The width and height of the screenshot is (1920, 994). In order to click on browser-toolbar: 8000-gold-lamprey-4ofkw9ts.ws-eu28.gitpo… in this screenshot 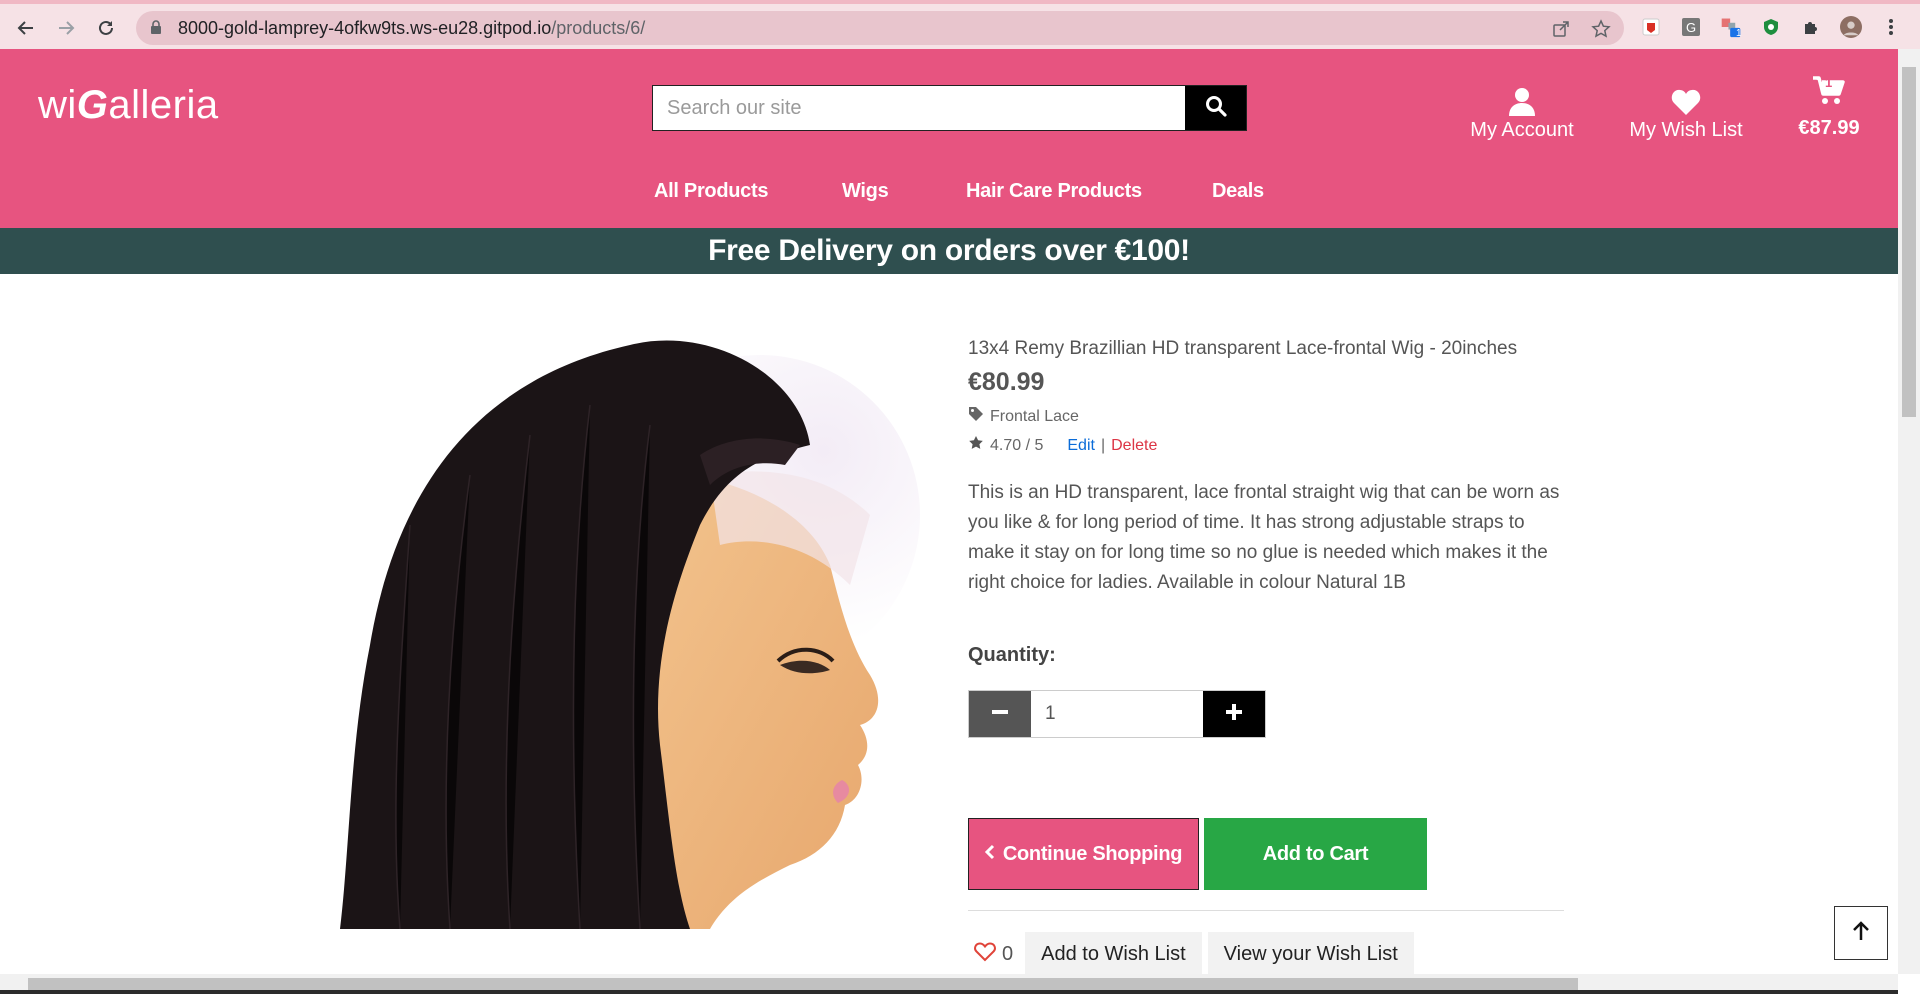, I will do `click(960, 24)`.